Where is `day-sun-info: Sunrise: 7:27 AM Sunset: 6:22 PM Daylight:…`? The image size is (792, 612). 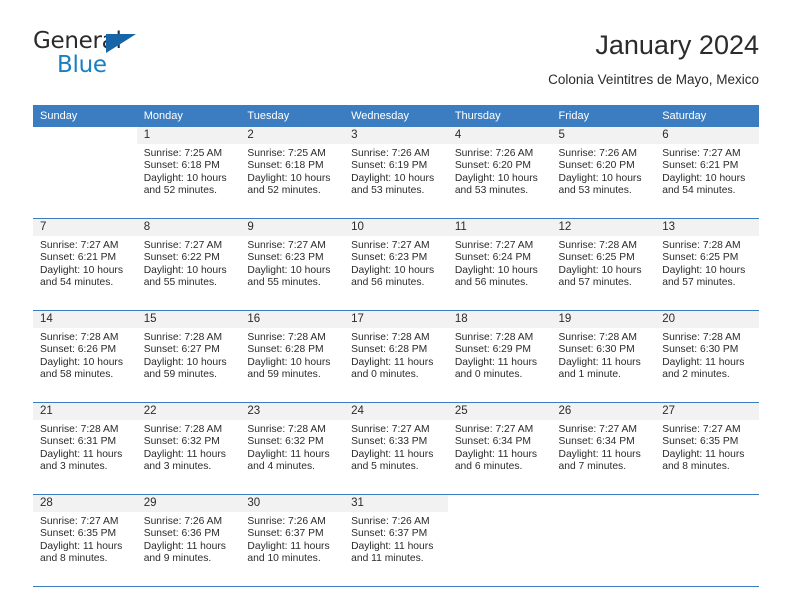 day-sun-info: Sunrise: 7:27 AM Sunset: 6:22 PM Daylight:… is located at coordinates (189, 263).